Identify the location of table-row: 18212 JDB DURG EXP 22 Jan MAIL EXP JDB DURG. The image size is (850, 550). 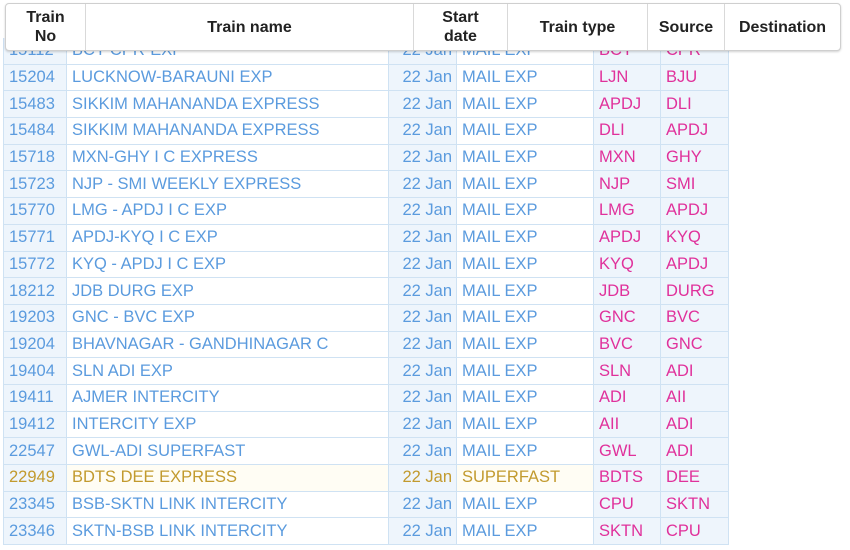
(366, 291).